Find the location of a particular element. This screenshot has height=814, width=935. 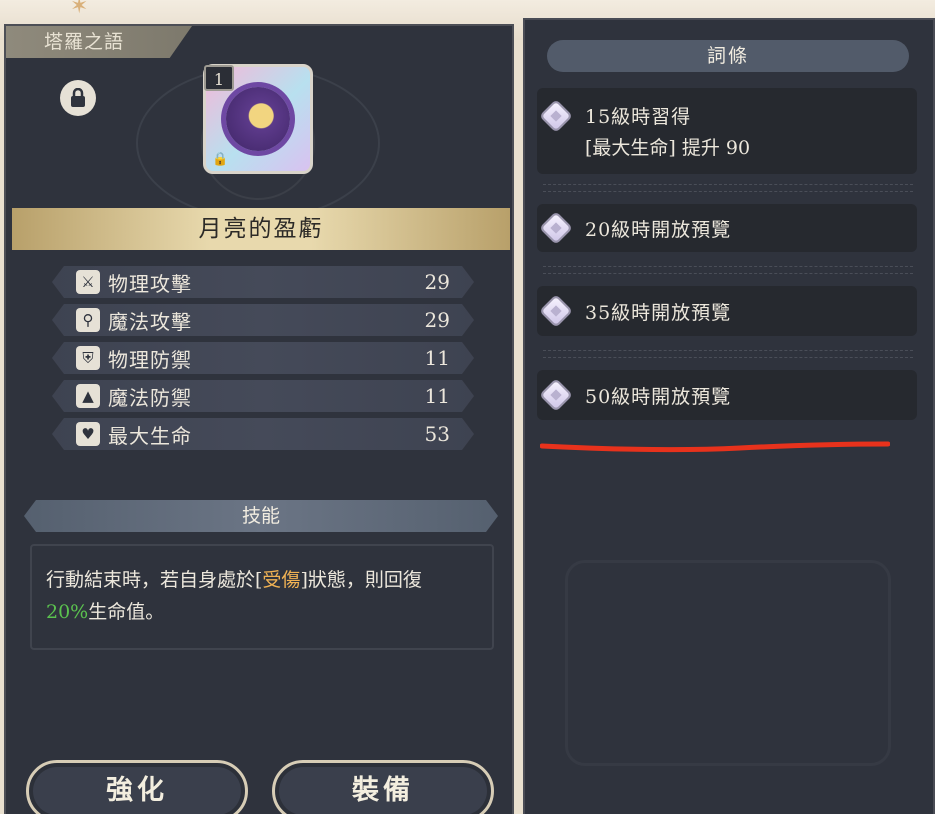

entry-title: 15級時習得 is located at coordinates (638, 117).